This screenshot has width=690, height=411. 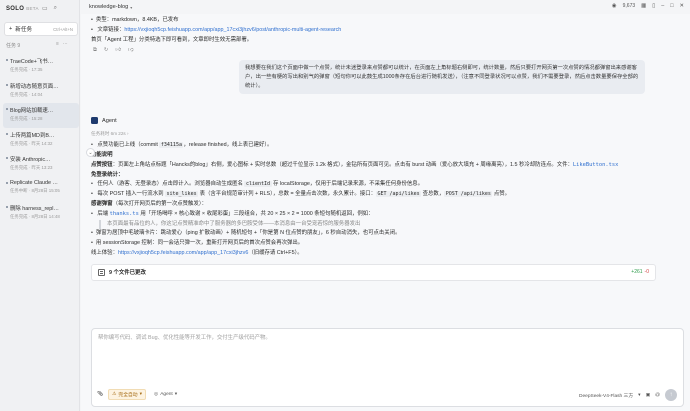 What do you see at coordinates (35, 216) in the screenshot?
I see `task-meta: 任务完成 · 8月28日 14:48` at bounding box center [35, 216].